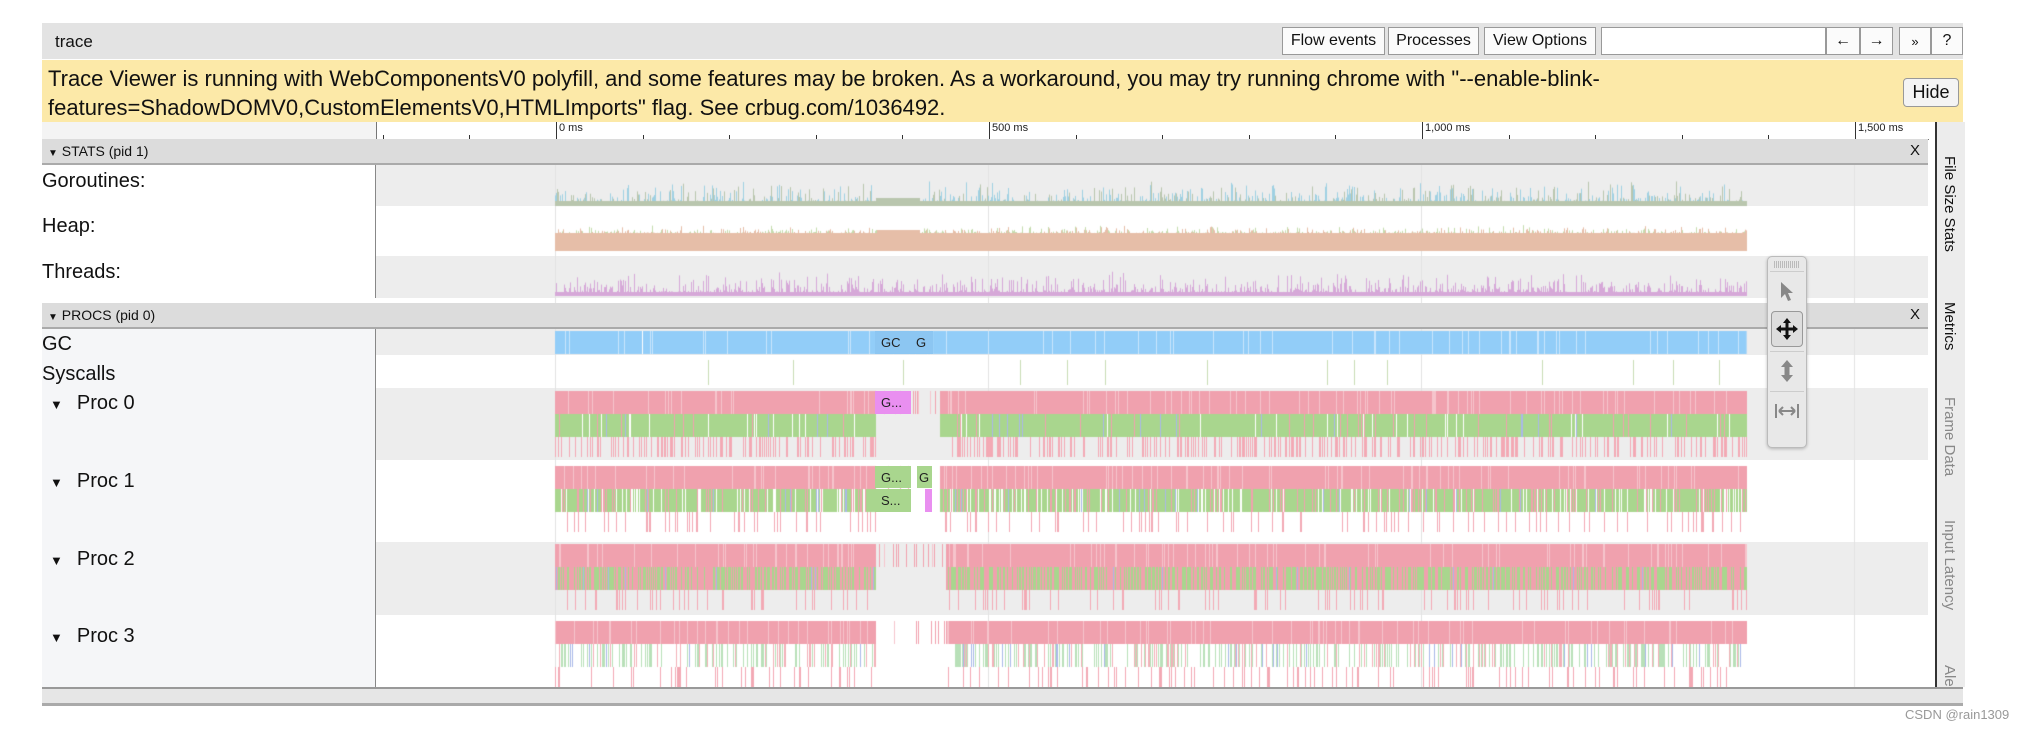 This screenshot has width=2020, height=730. What do you see at coordinates (1915, 41) in the screenshot?
I see `more-button: »` at bounding box center [1915, 41].